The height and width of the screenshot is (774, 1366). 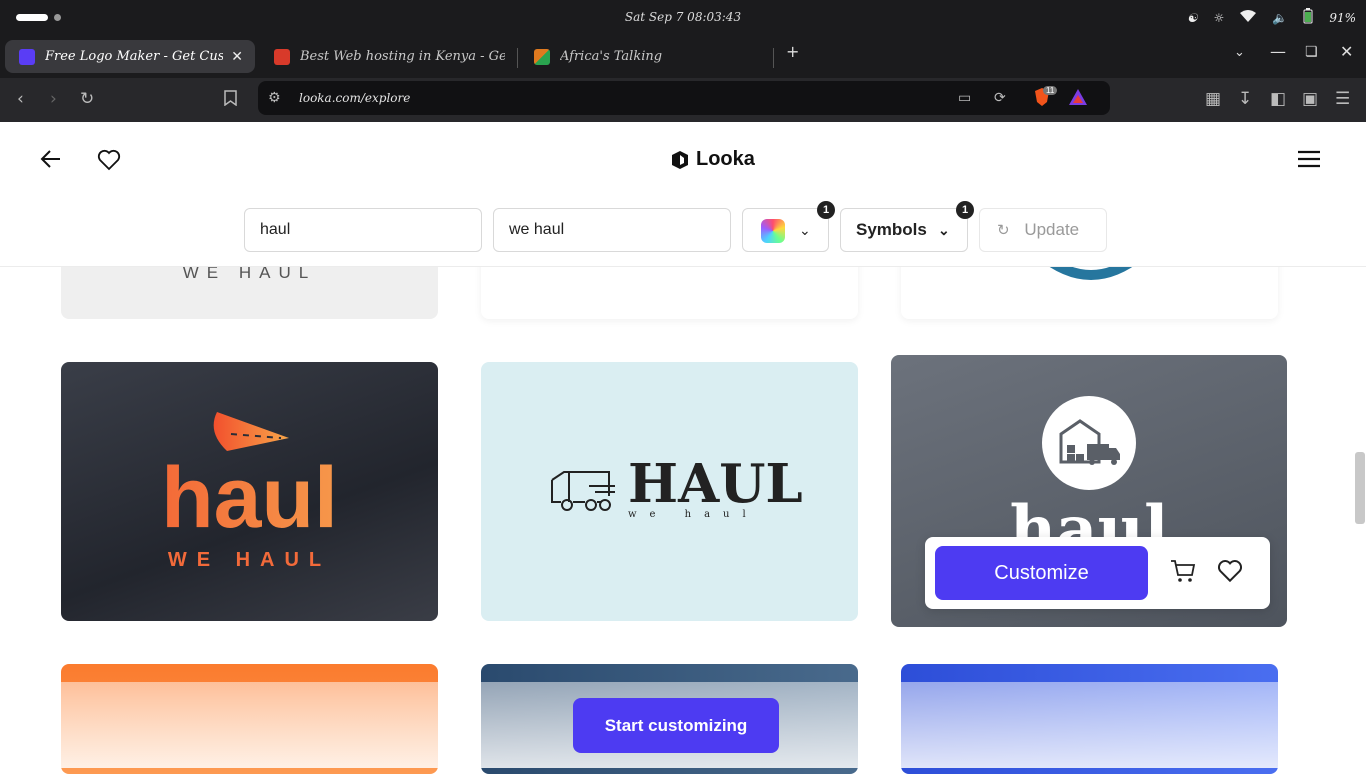 What do you see at coordinates (676, 725) in the screenshot?
I see `start-customizing-button: Start customizing` at bounding box center [676, 725].